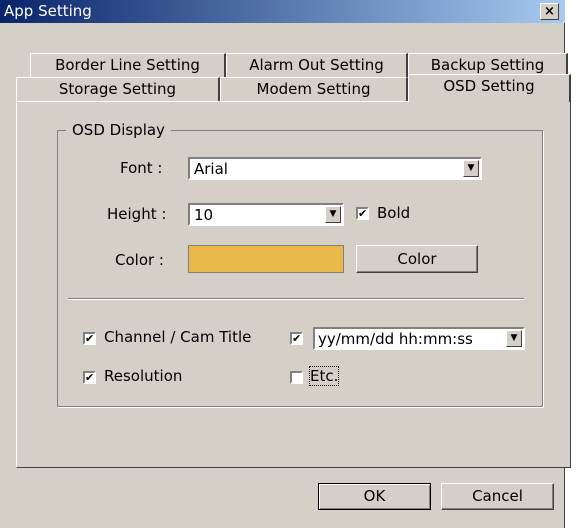 This screenshot has height=528, width=588. What do you see at coordinates (394, 213) in the screenshot?
I see `bold-label: Bold` at bounding box center [394, 213].